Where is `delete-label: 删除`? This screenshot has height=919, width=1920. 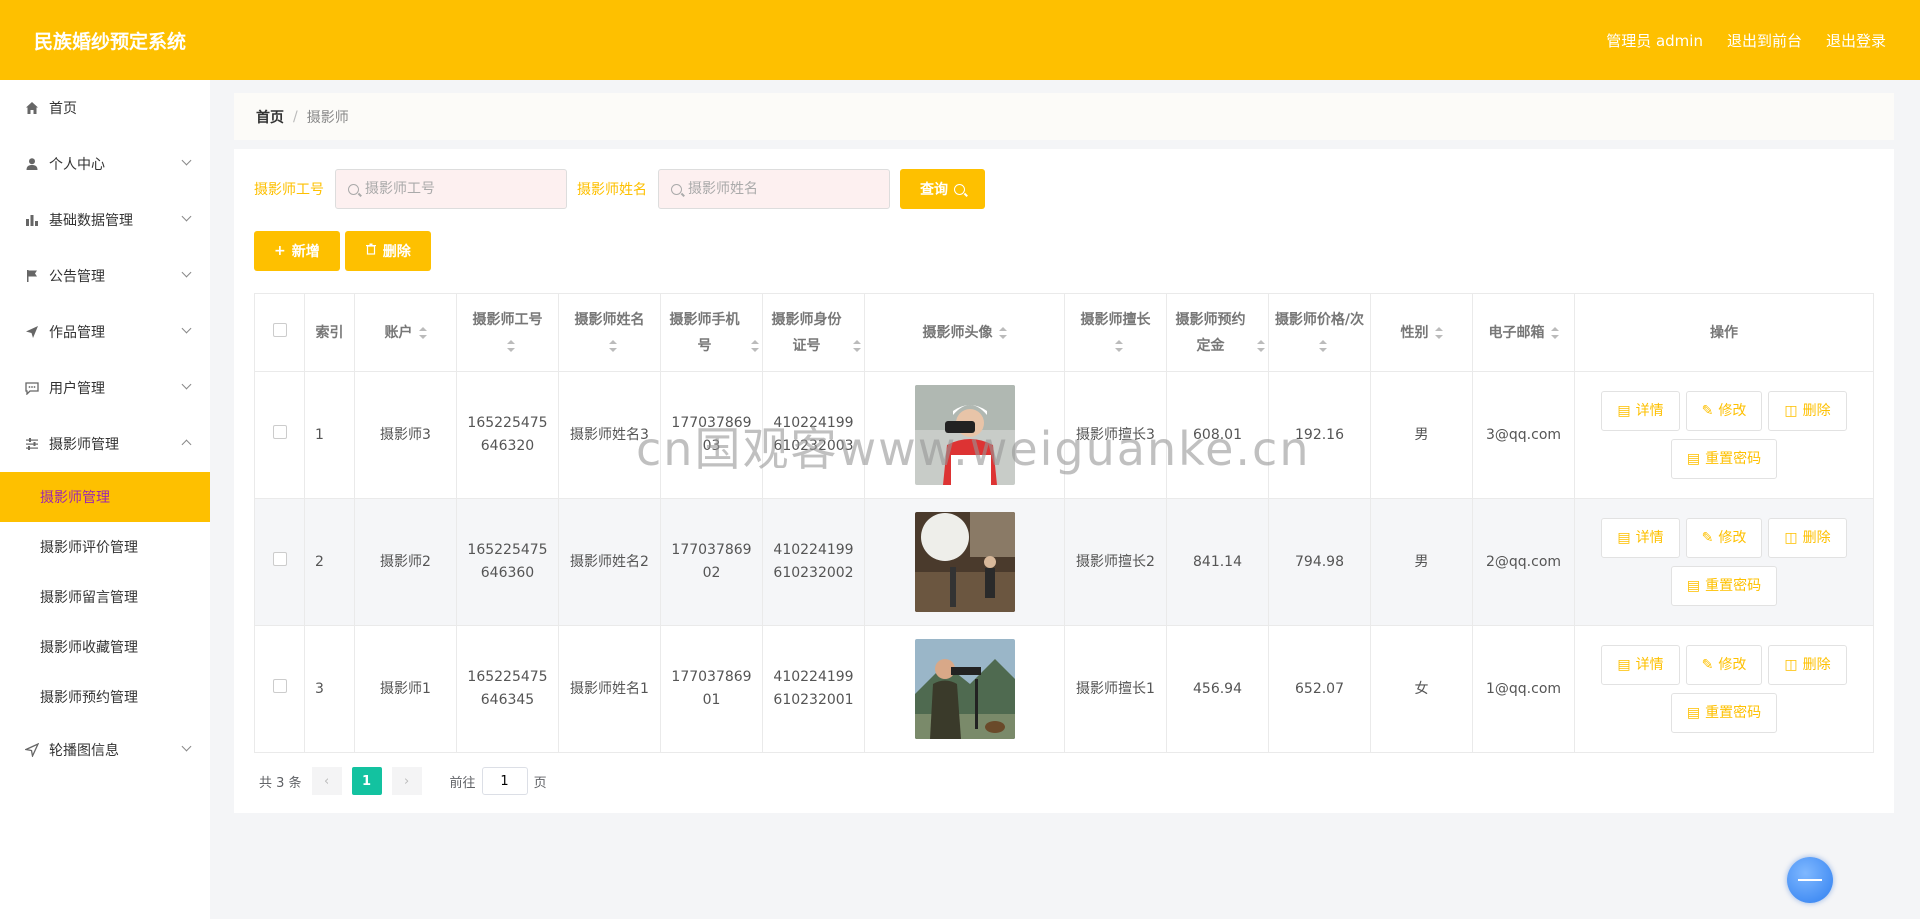 delete-label: 删除 is located at coordinates (396, 252).